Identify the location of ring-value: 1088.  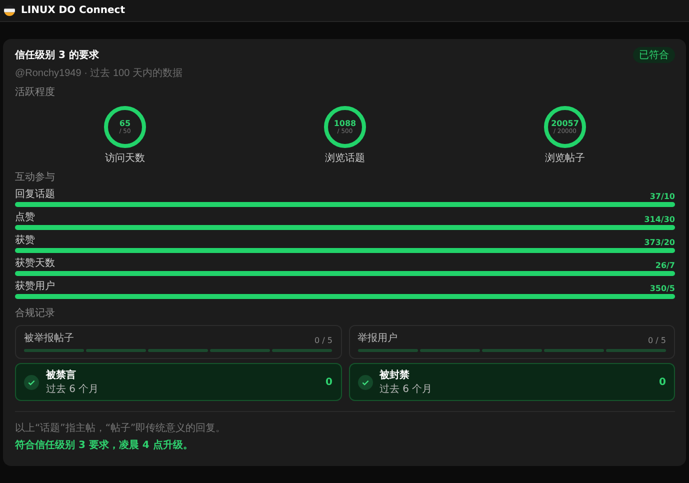
(345, 123).